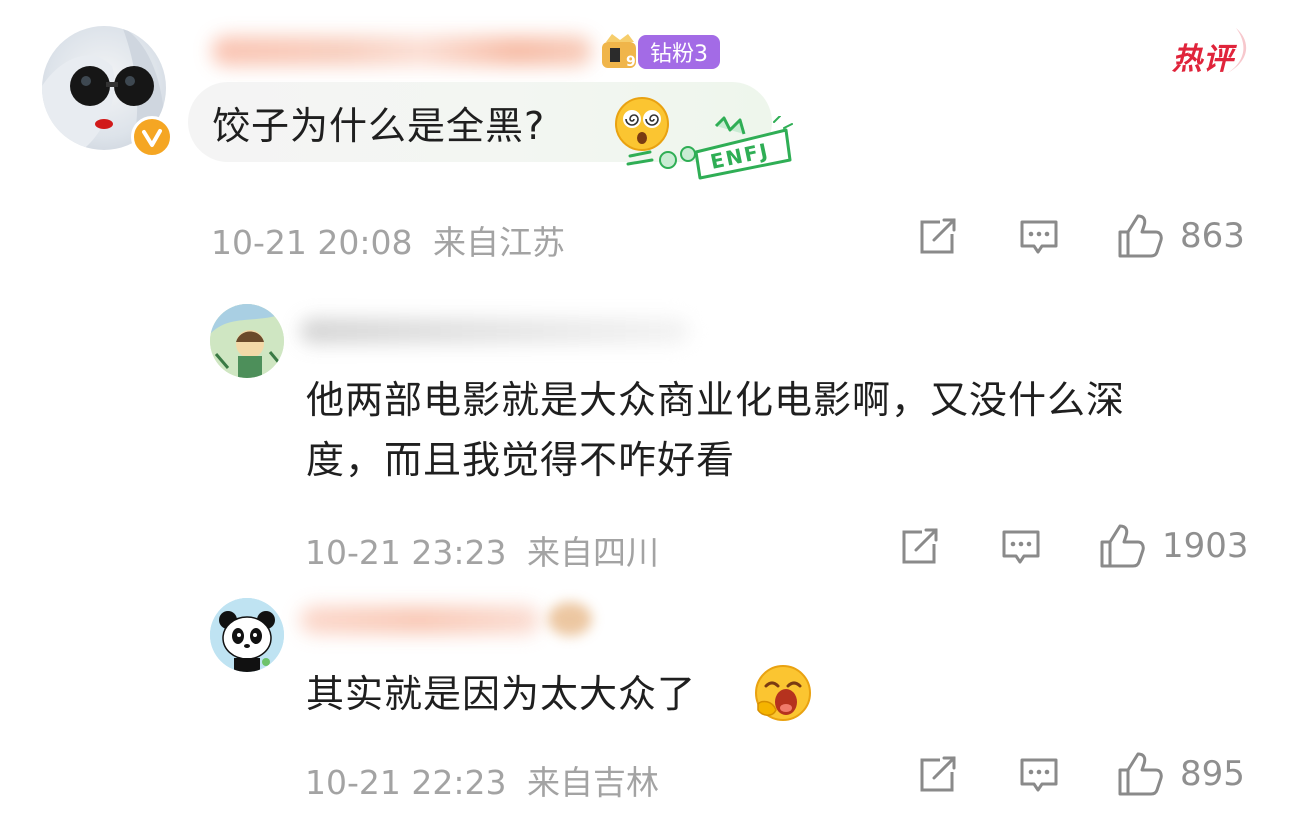 The image size is (1290, 820). Describe the element at coordinates (783, 693) in the screenshot. I see `yawning-face-emoji` at that location.